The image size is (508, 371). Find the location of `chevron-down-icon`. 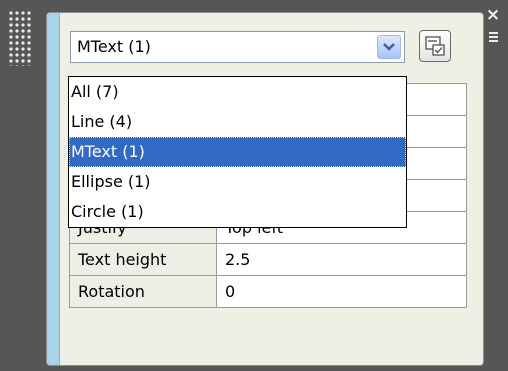

chevron-down-icon is located at coordinates (389, 47).